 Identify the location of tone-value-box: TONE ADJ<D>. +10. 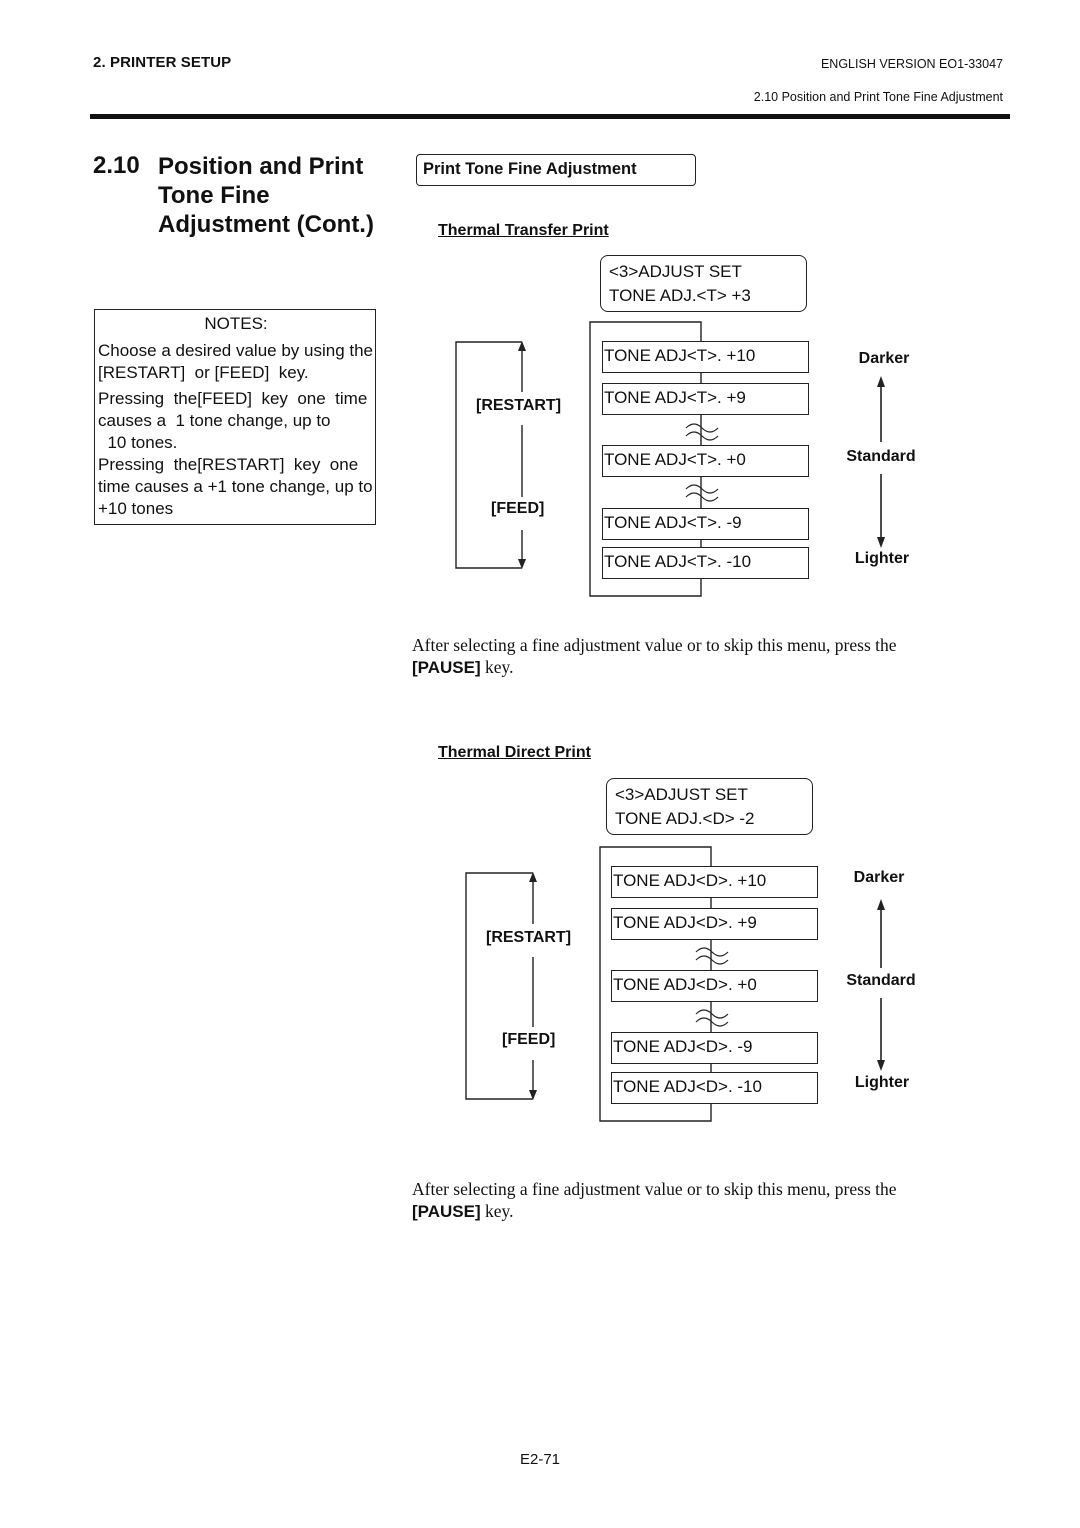
(714, 882).